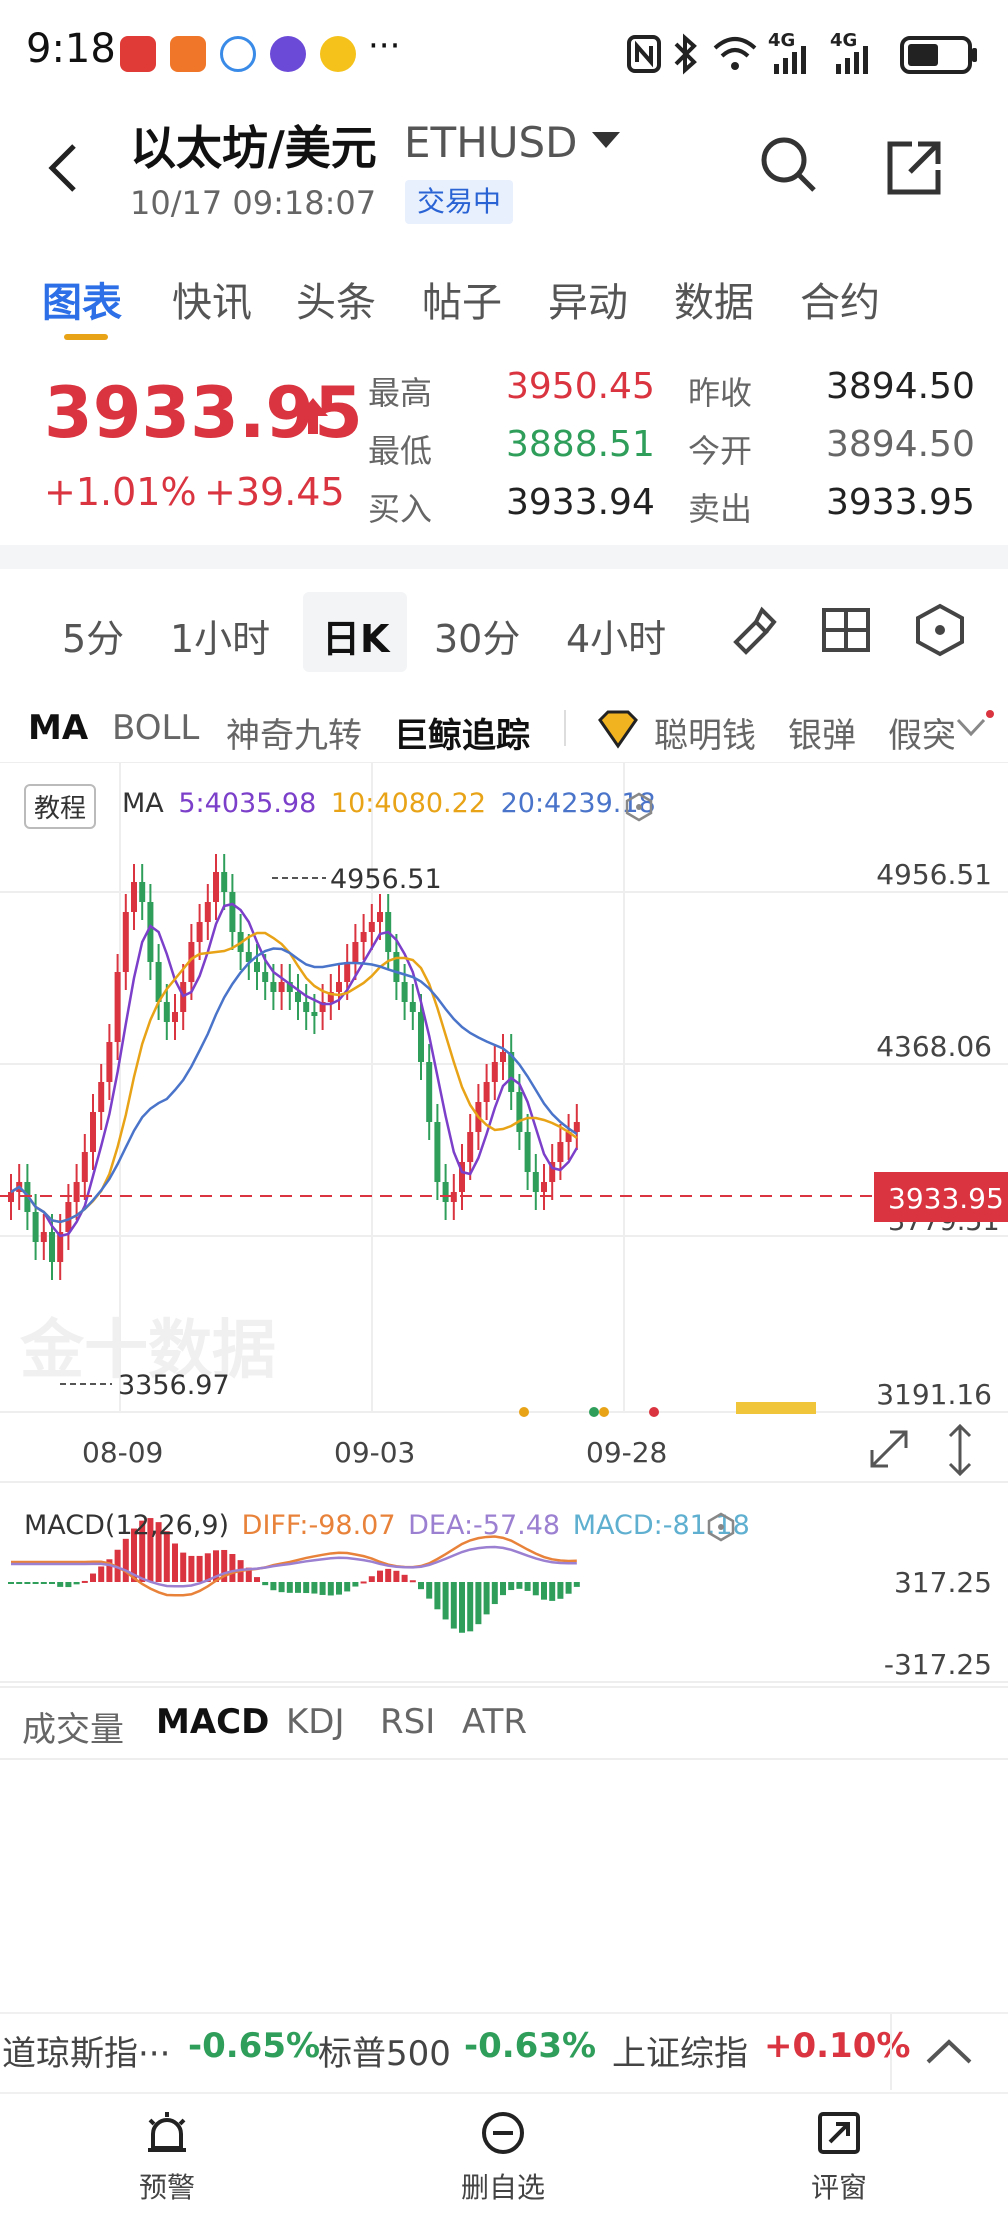 Image resolution: width=1008 pixels, height=2232 pixels. I want to click on tab-divider, so click(565, 728).